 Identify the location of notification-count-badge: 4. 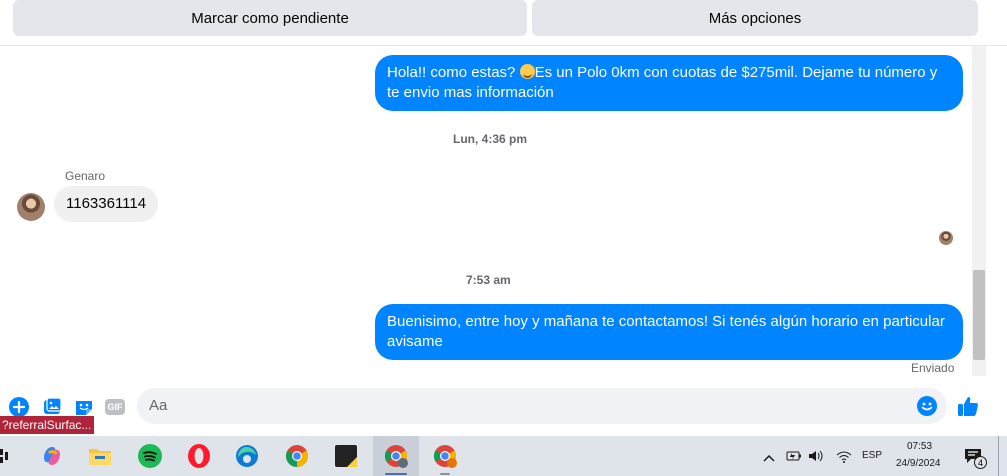
(980, 462).